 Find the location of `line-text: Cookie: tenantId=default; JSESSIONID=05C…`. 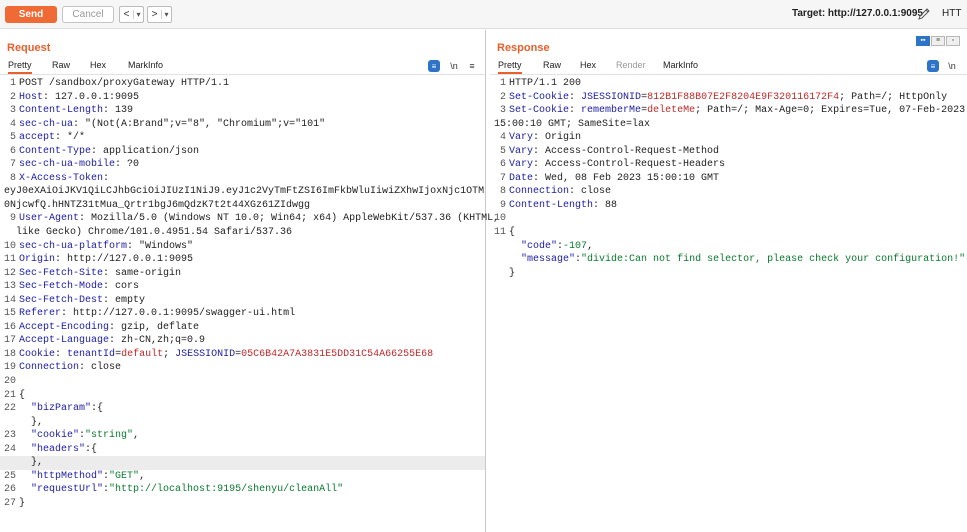

line-text: Cookie: tenantId=default; JSESSIONID=05C… is located at coordinates (226, 354).